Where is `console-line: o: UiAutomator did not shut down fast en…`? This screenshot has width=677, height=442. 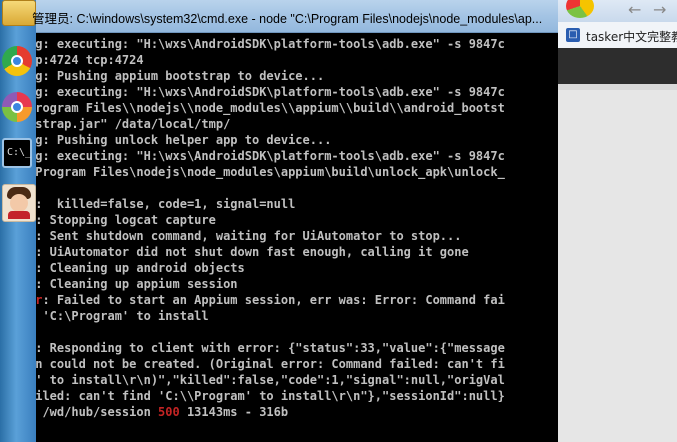
console-line: o: UiAutomator did not shut down fast en… is located at coordinates (252, 252).